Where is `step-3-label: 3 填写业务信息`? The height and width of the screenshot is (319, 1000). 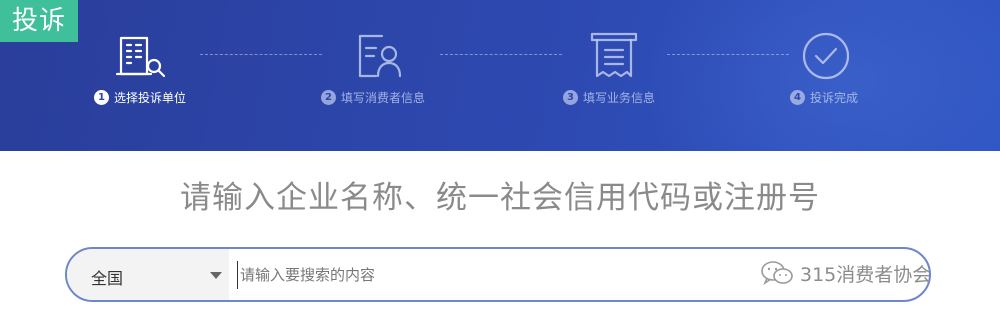 step-3-label: 3 填写业务信息 is located at coordinates (609, 97).